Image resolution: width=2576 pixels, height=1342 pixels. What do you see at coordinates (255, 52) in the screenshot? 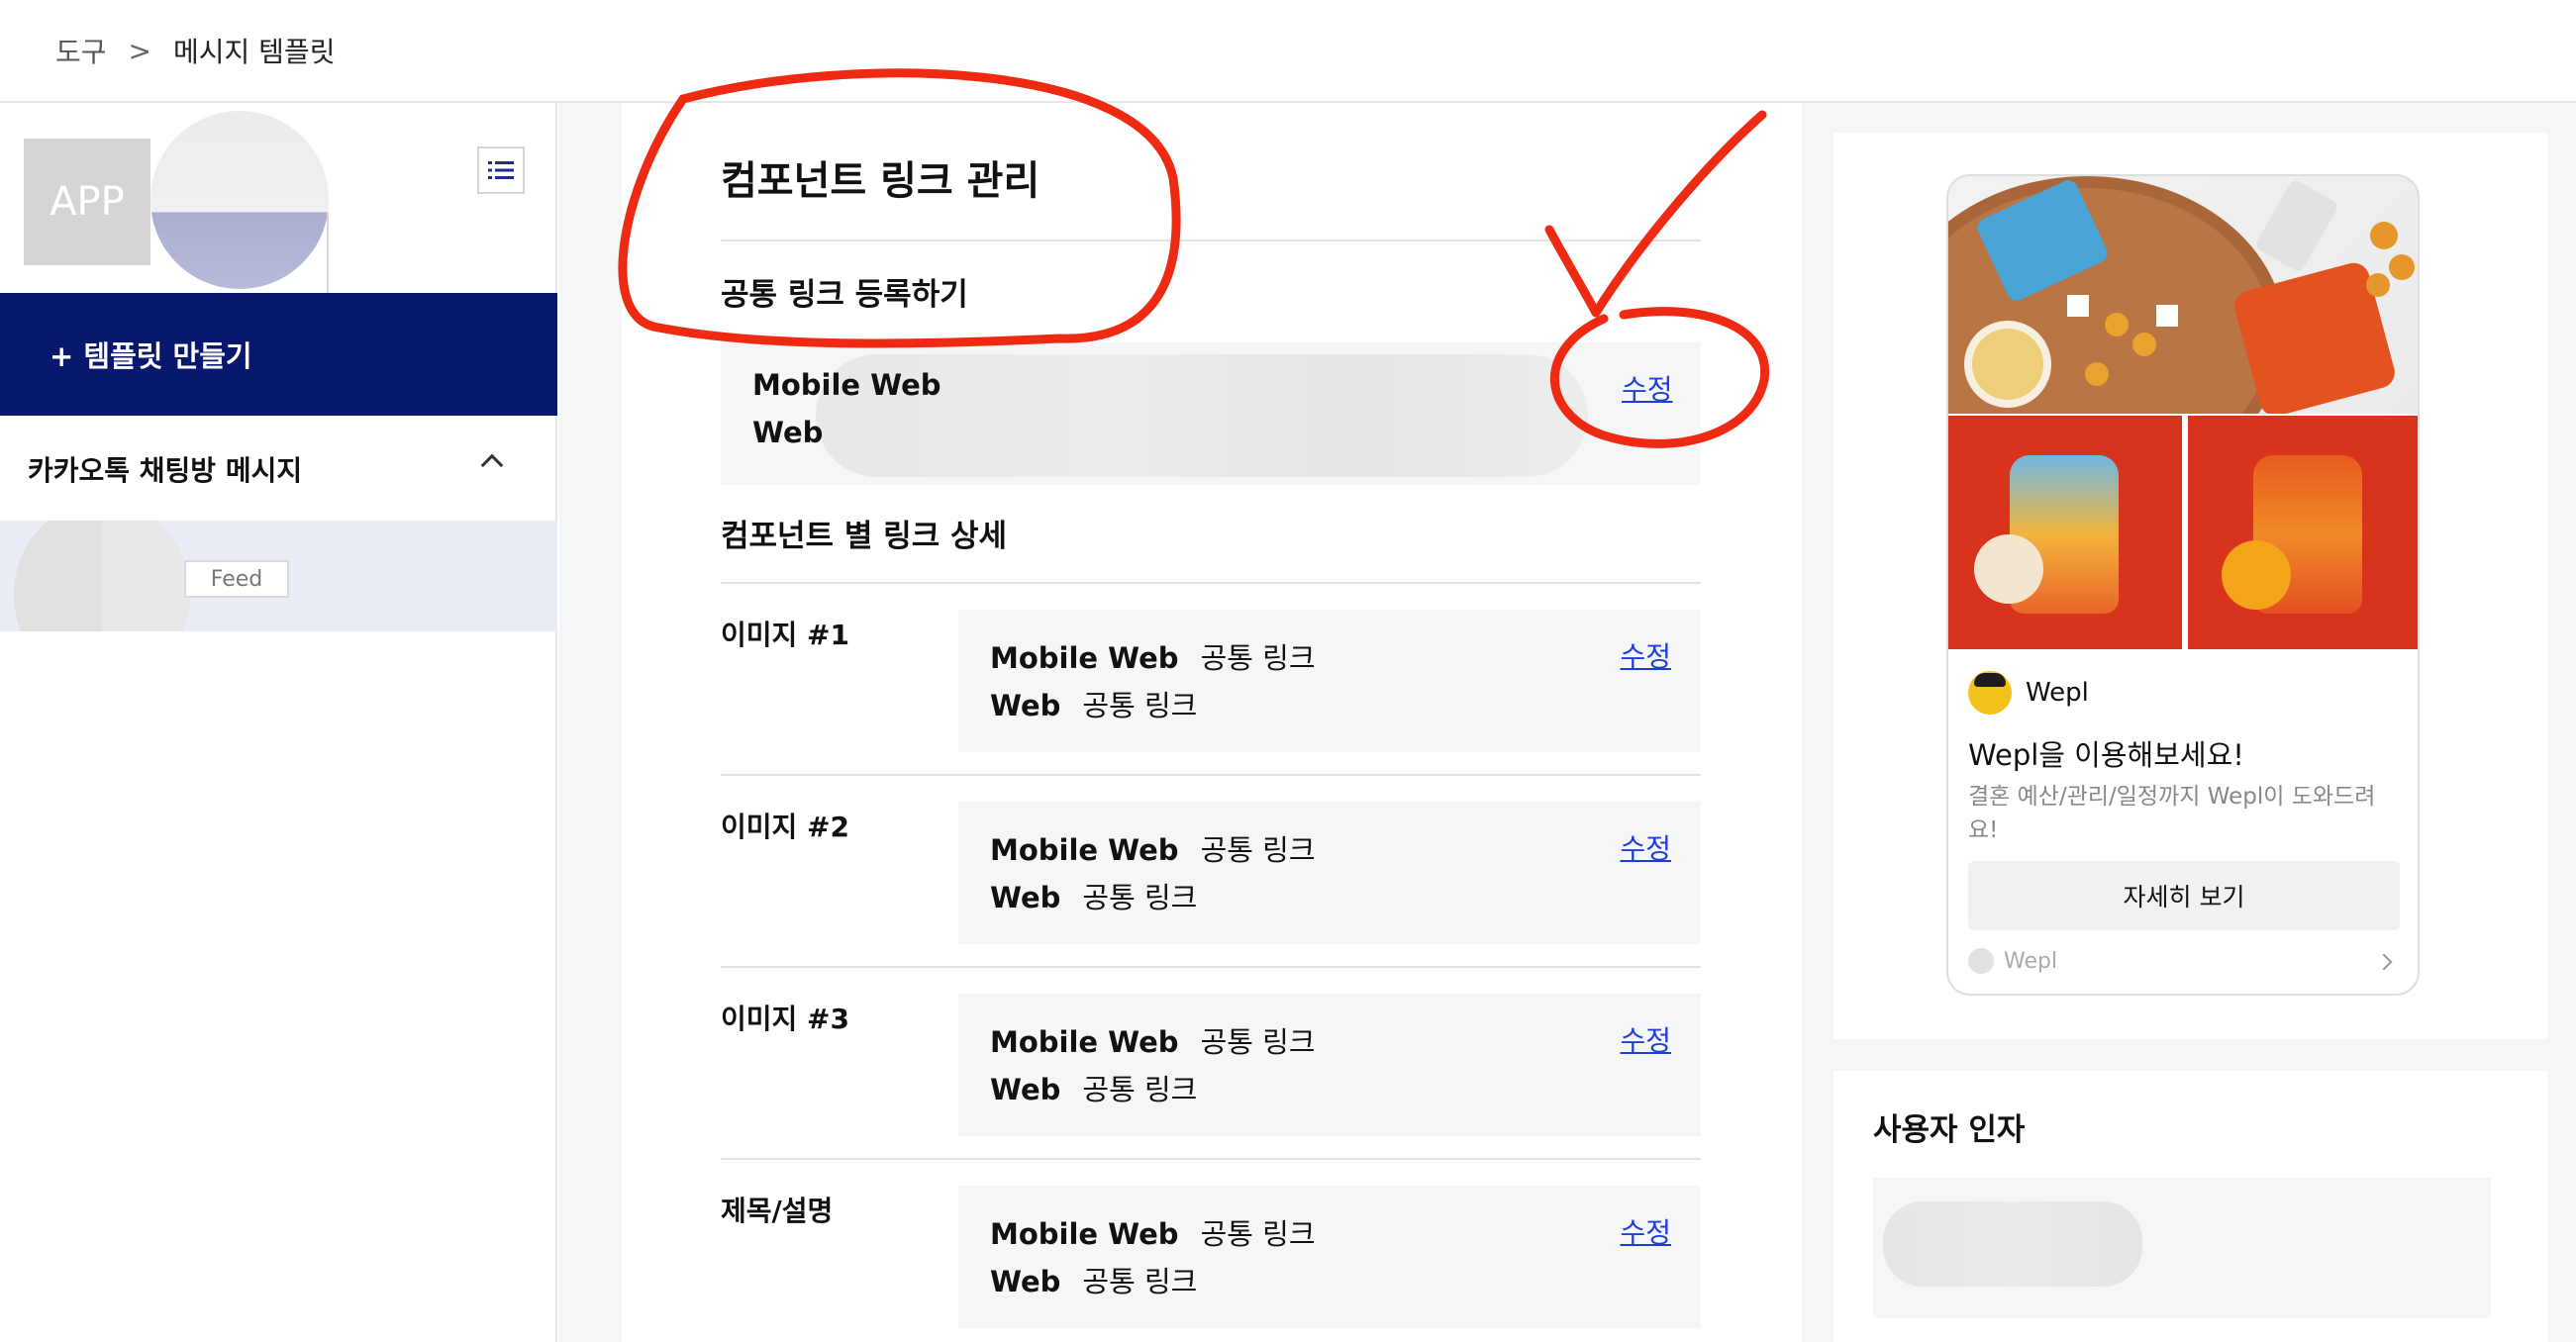
I see `breadcrumb-current: 메시지 템플릿` at bounding box center [255, 52].